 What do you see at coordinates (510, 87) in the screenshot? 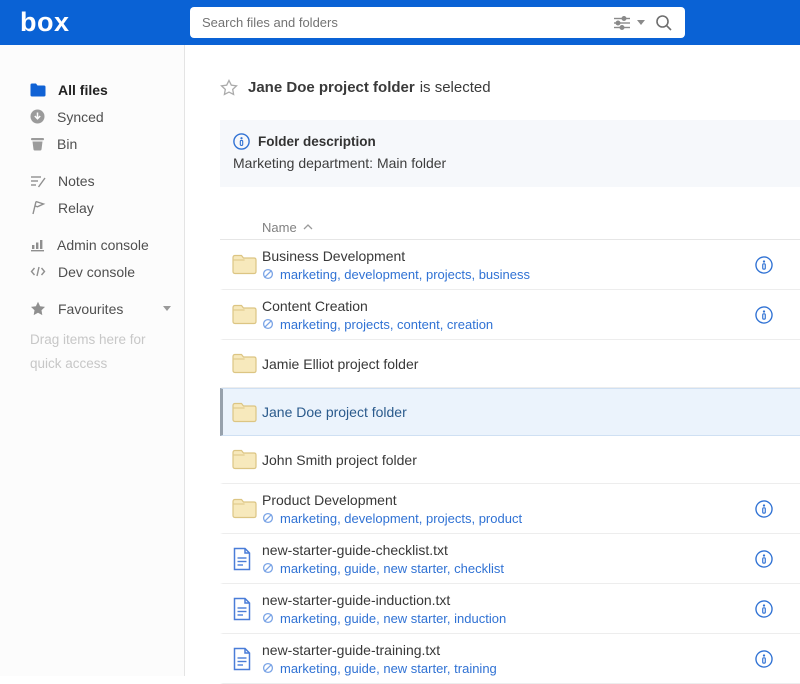
I see `selection-header: Jane Doe project folder is selected` at bounding box center [510, 87].